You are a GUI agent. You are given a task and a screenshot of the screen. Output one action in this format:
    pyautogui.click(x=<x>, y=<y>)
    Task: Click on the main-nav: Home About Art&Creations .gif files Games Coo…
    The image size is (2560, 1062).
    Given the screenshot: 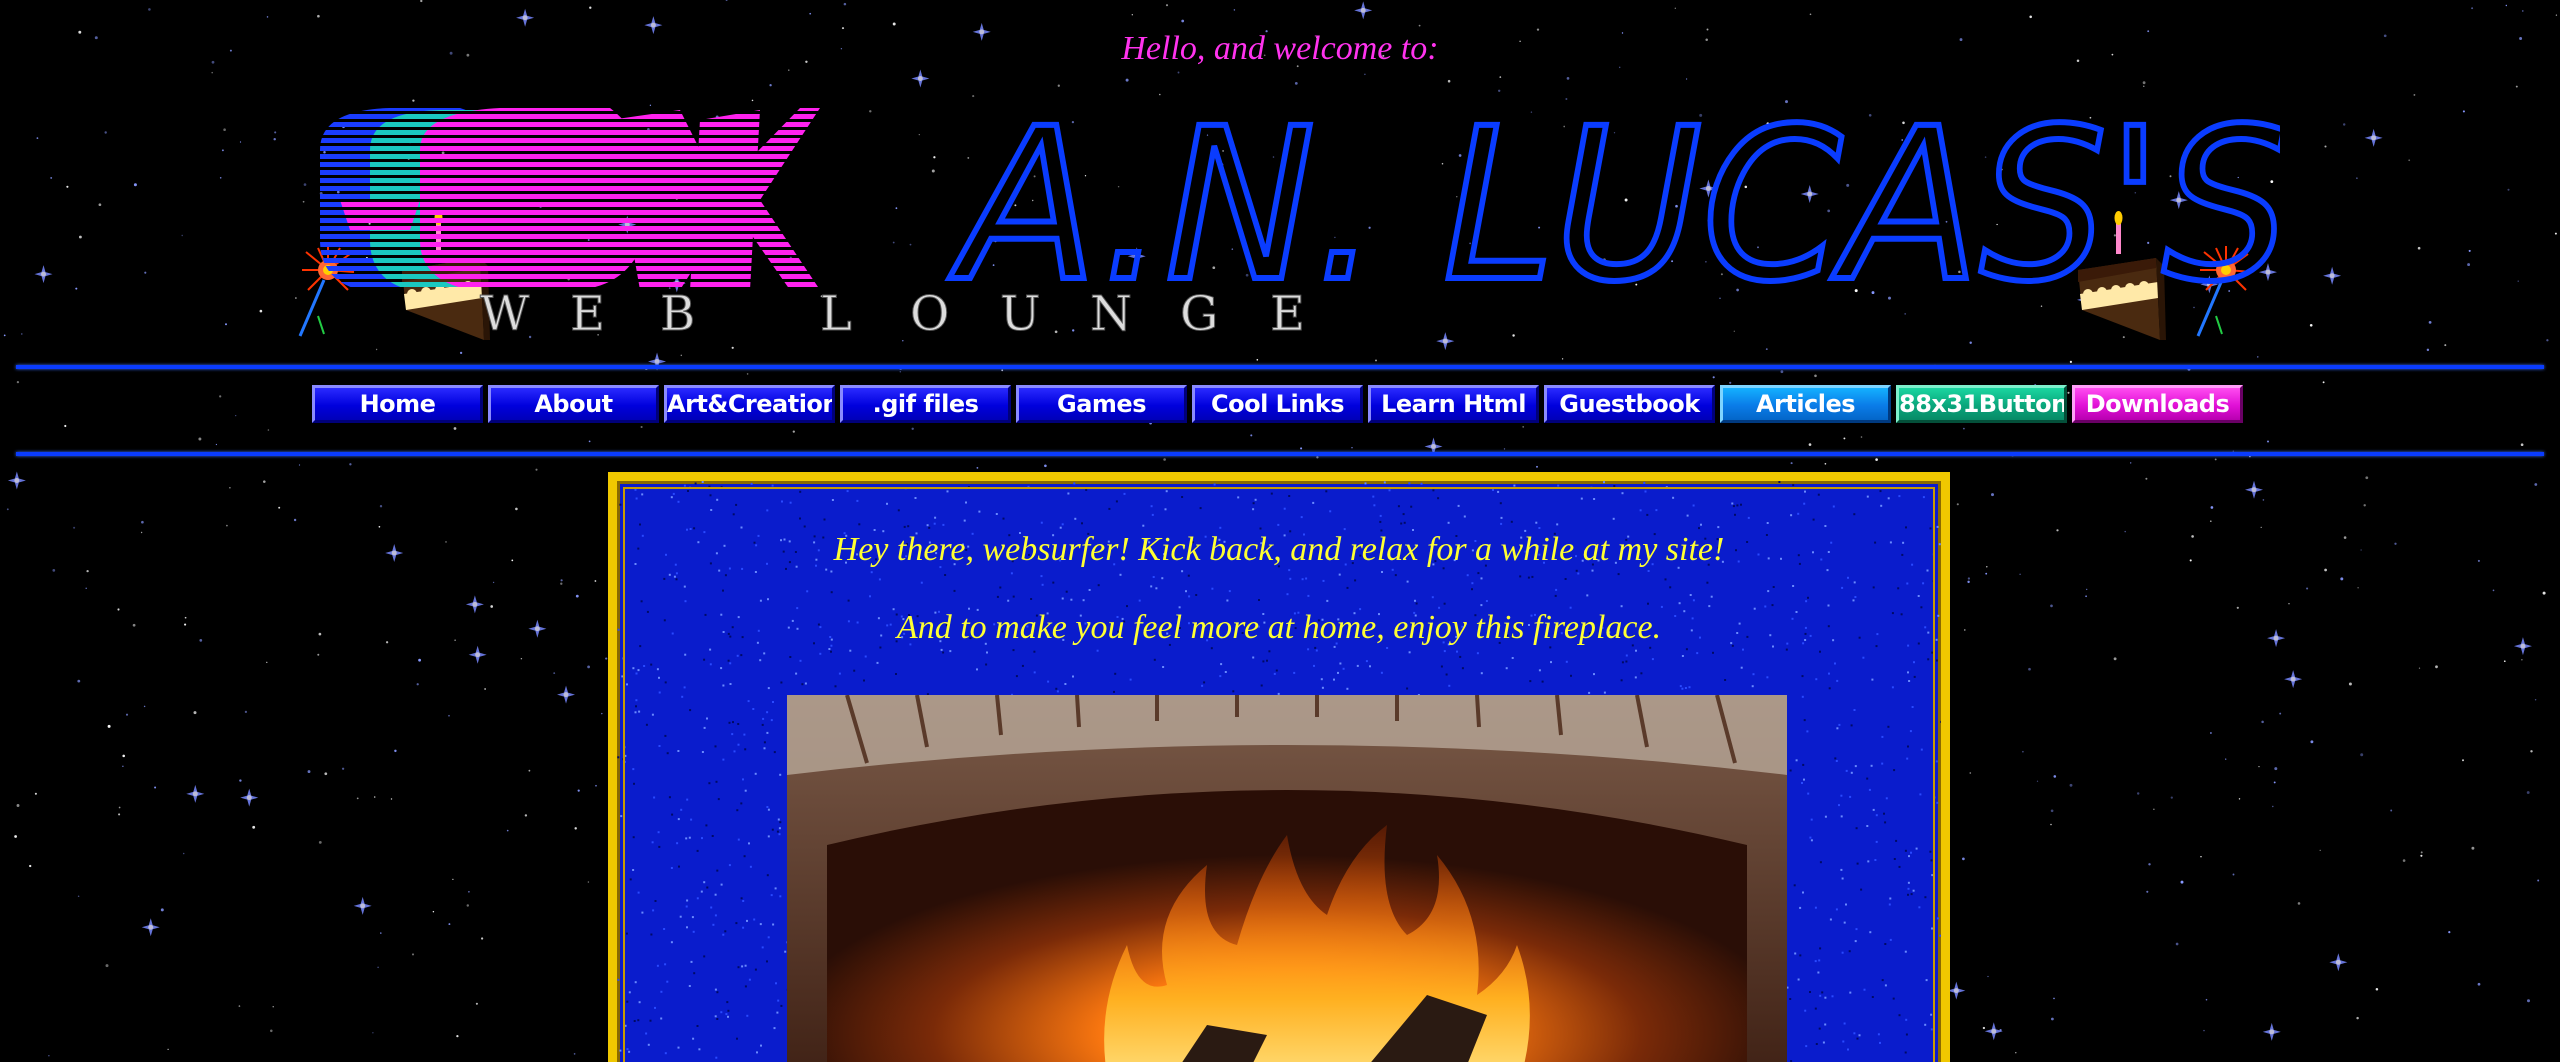 What is the action you would take?
    pyautogui.click(x=1280, y=404)
    